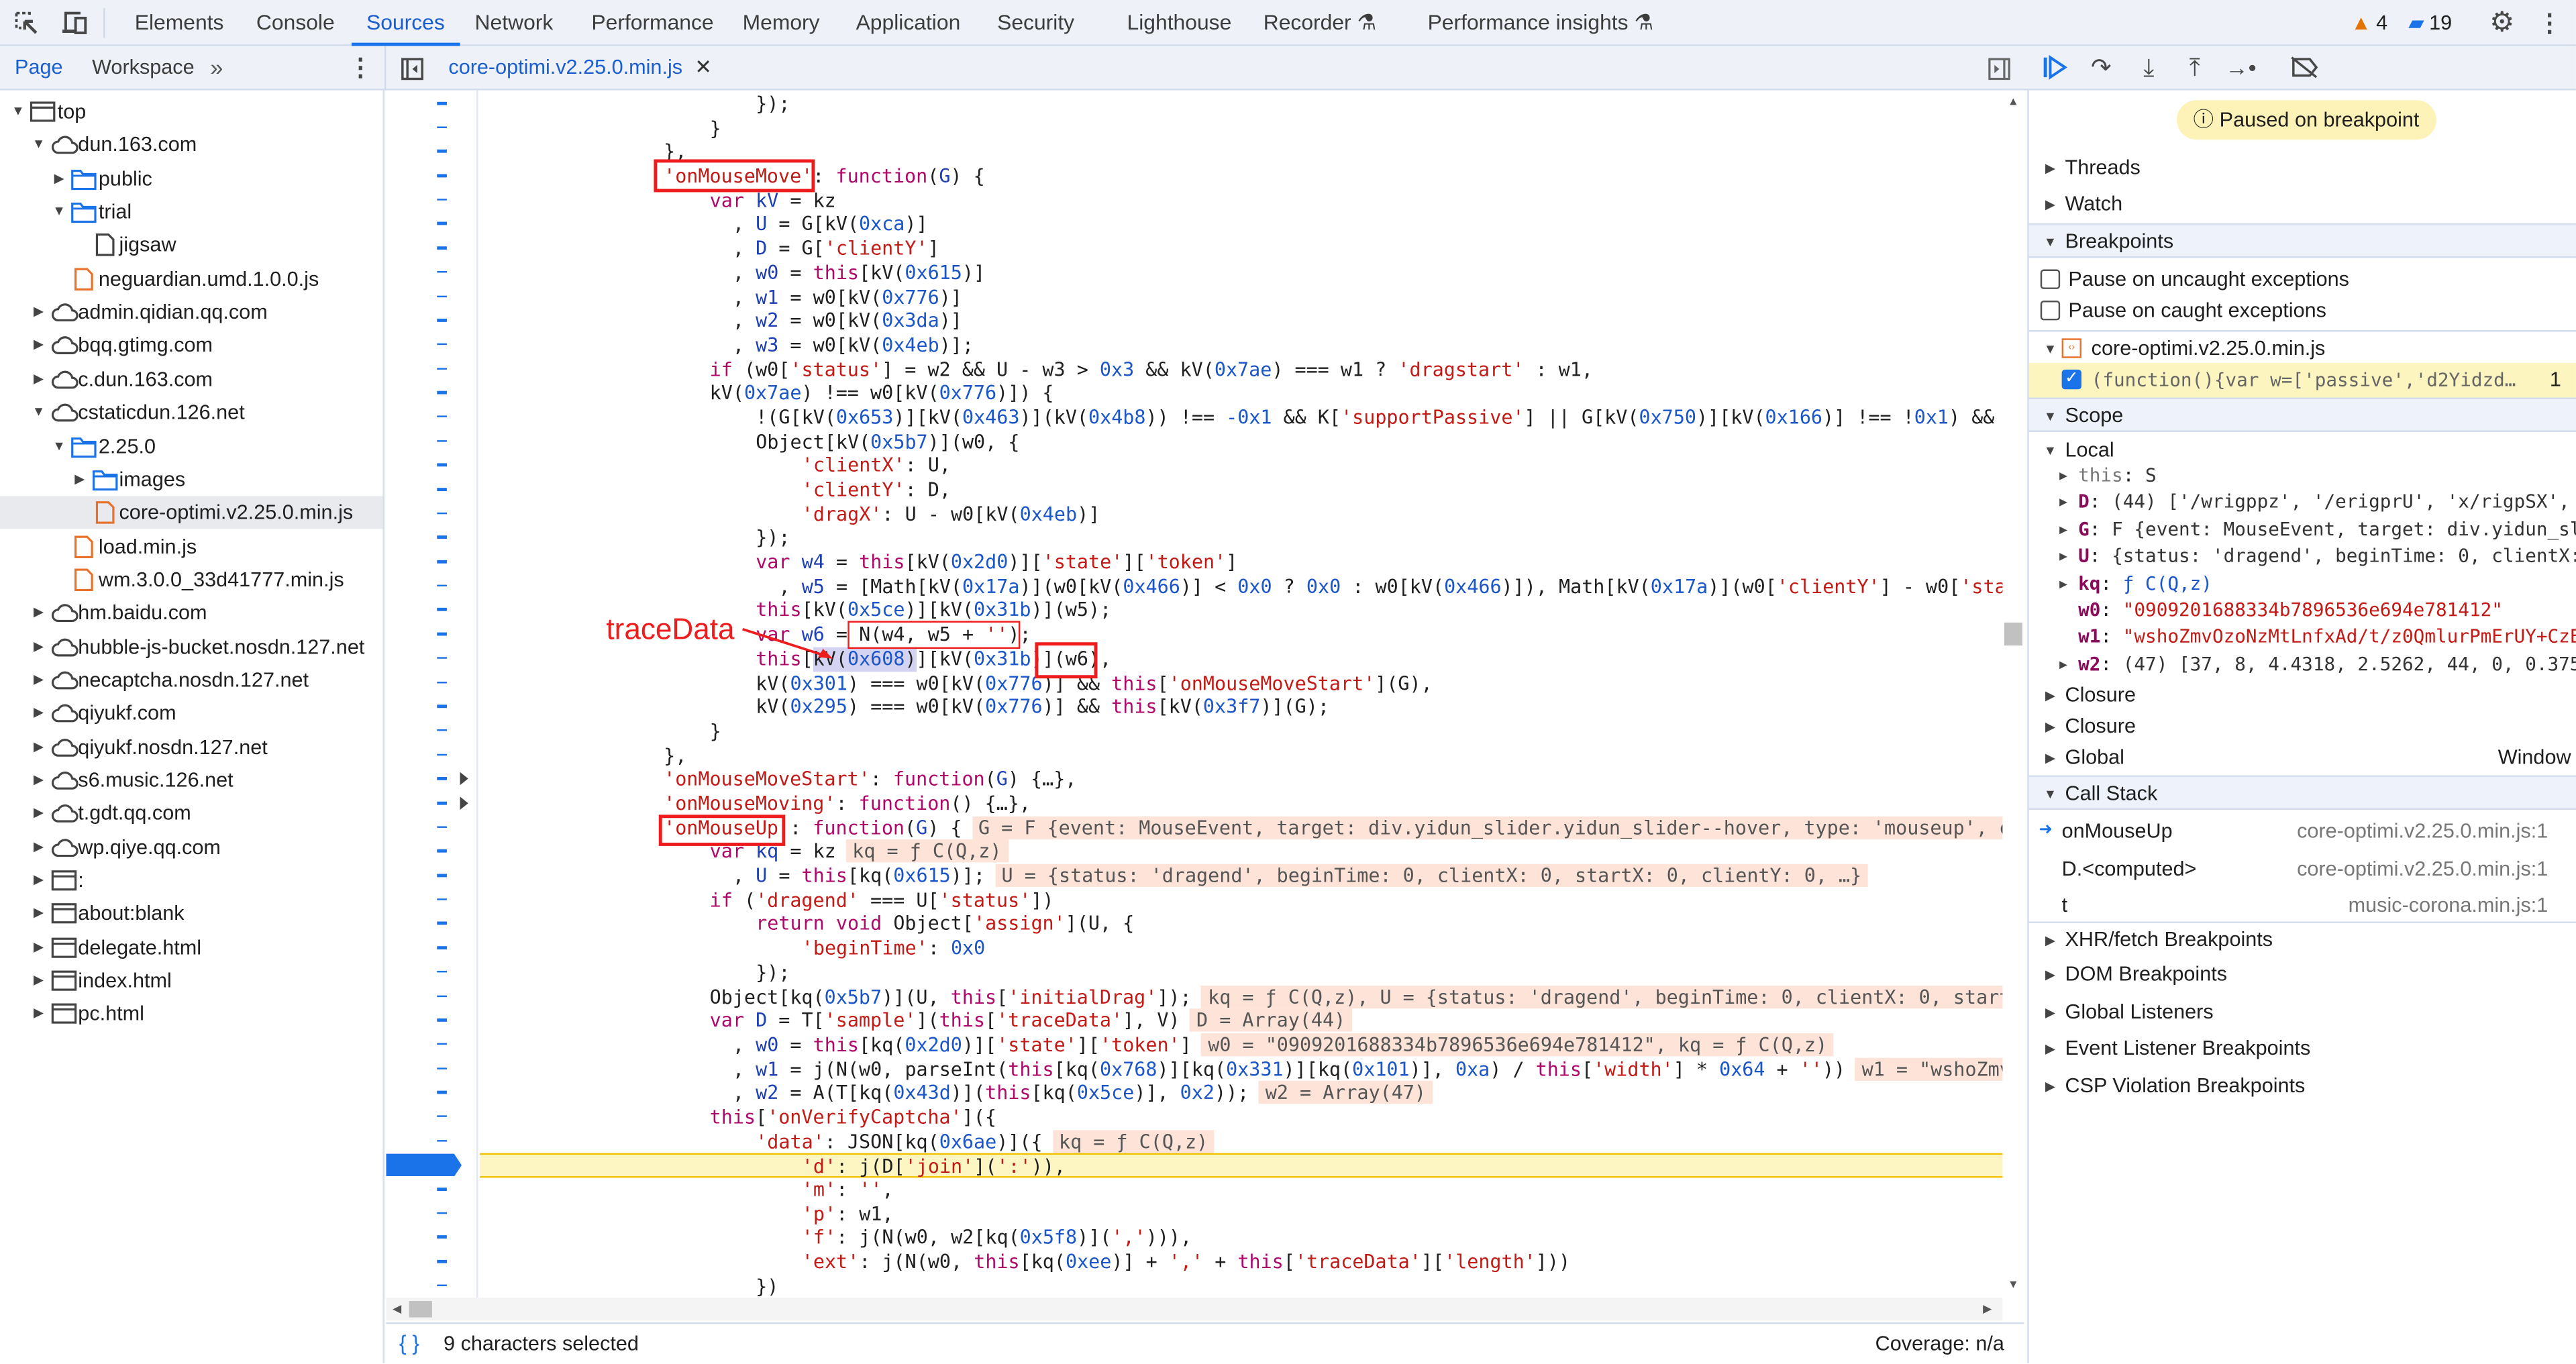  Describe the element at coordinates (1241, 1118) in the screenshot. I see `code-line: this['onVerifyCaptcha']({` at that location.